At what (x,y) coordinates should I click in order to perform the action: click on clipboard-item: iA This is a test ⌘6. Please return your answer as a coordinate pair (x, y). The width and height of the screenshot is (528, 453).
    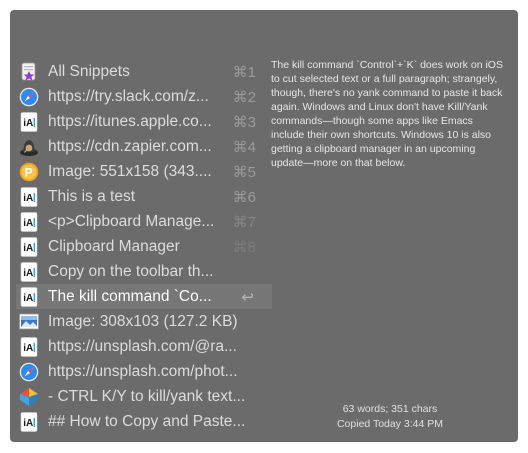
    Looking at the image, I should click on (144, 196).